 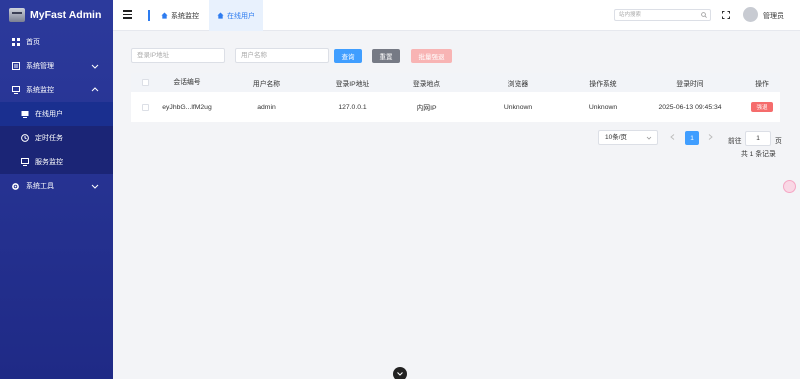 What do you see at coordinates (386, 56) in the screenshot?
I see `reset-button: 重置` at bounding box center [386, 56].